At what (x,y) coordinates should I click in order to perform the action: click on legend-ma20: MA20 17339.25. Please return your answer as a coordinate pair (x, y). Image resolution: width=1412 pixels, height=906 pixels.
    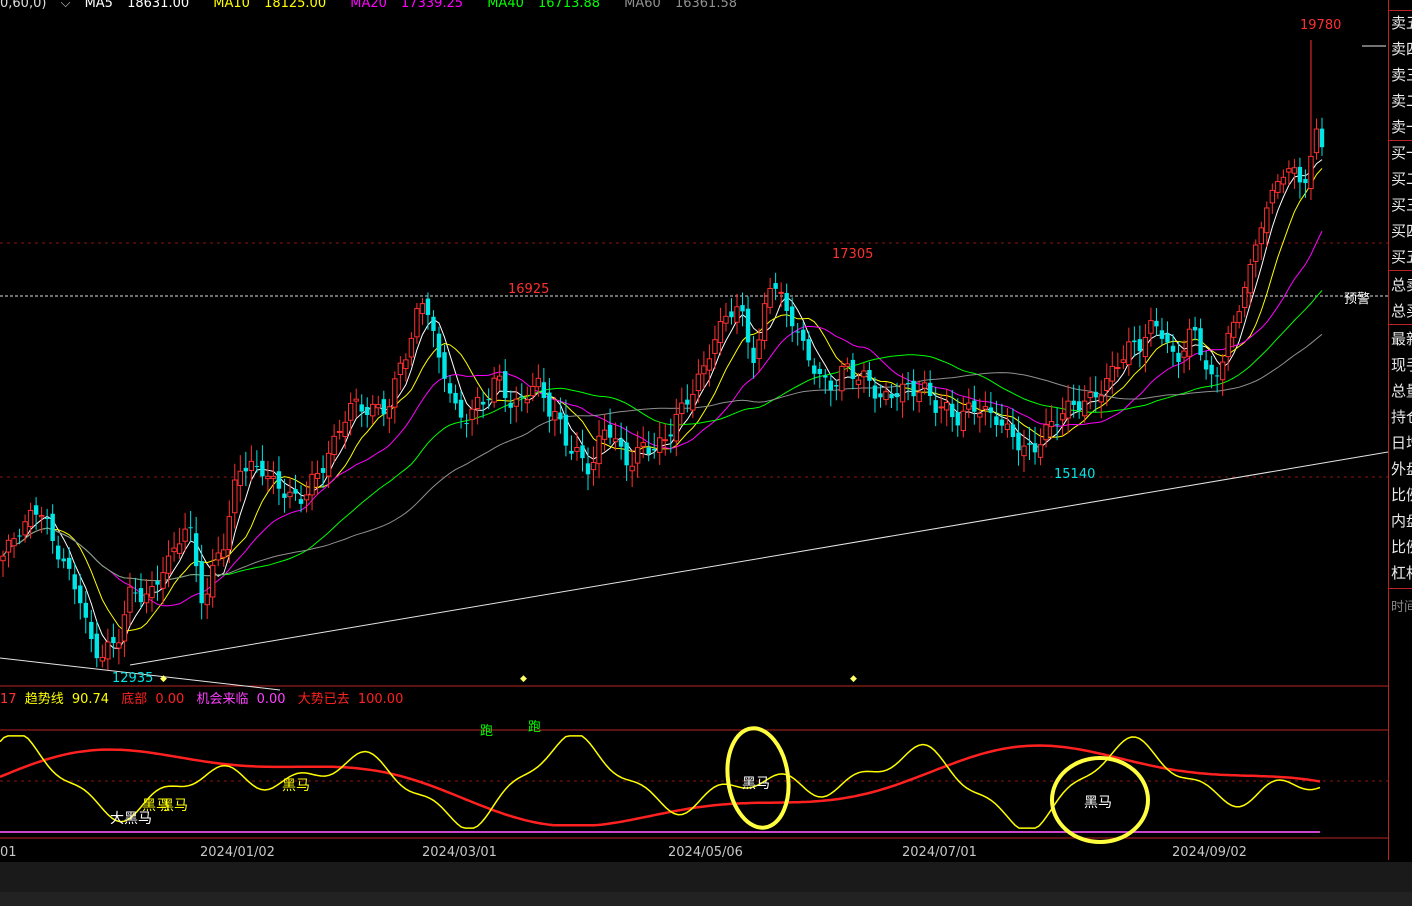
    Looking at the image, I should click on (407, 5).